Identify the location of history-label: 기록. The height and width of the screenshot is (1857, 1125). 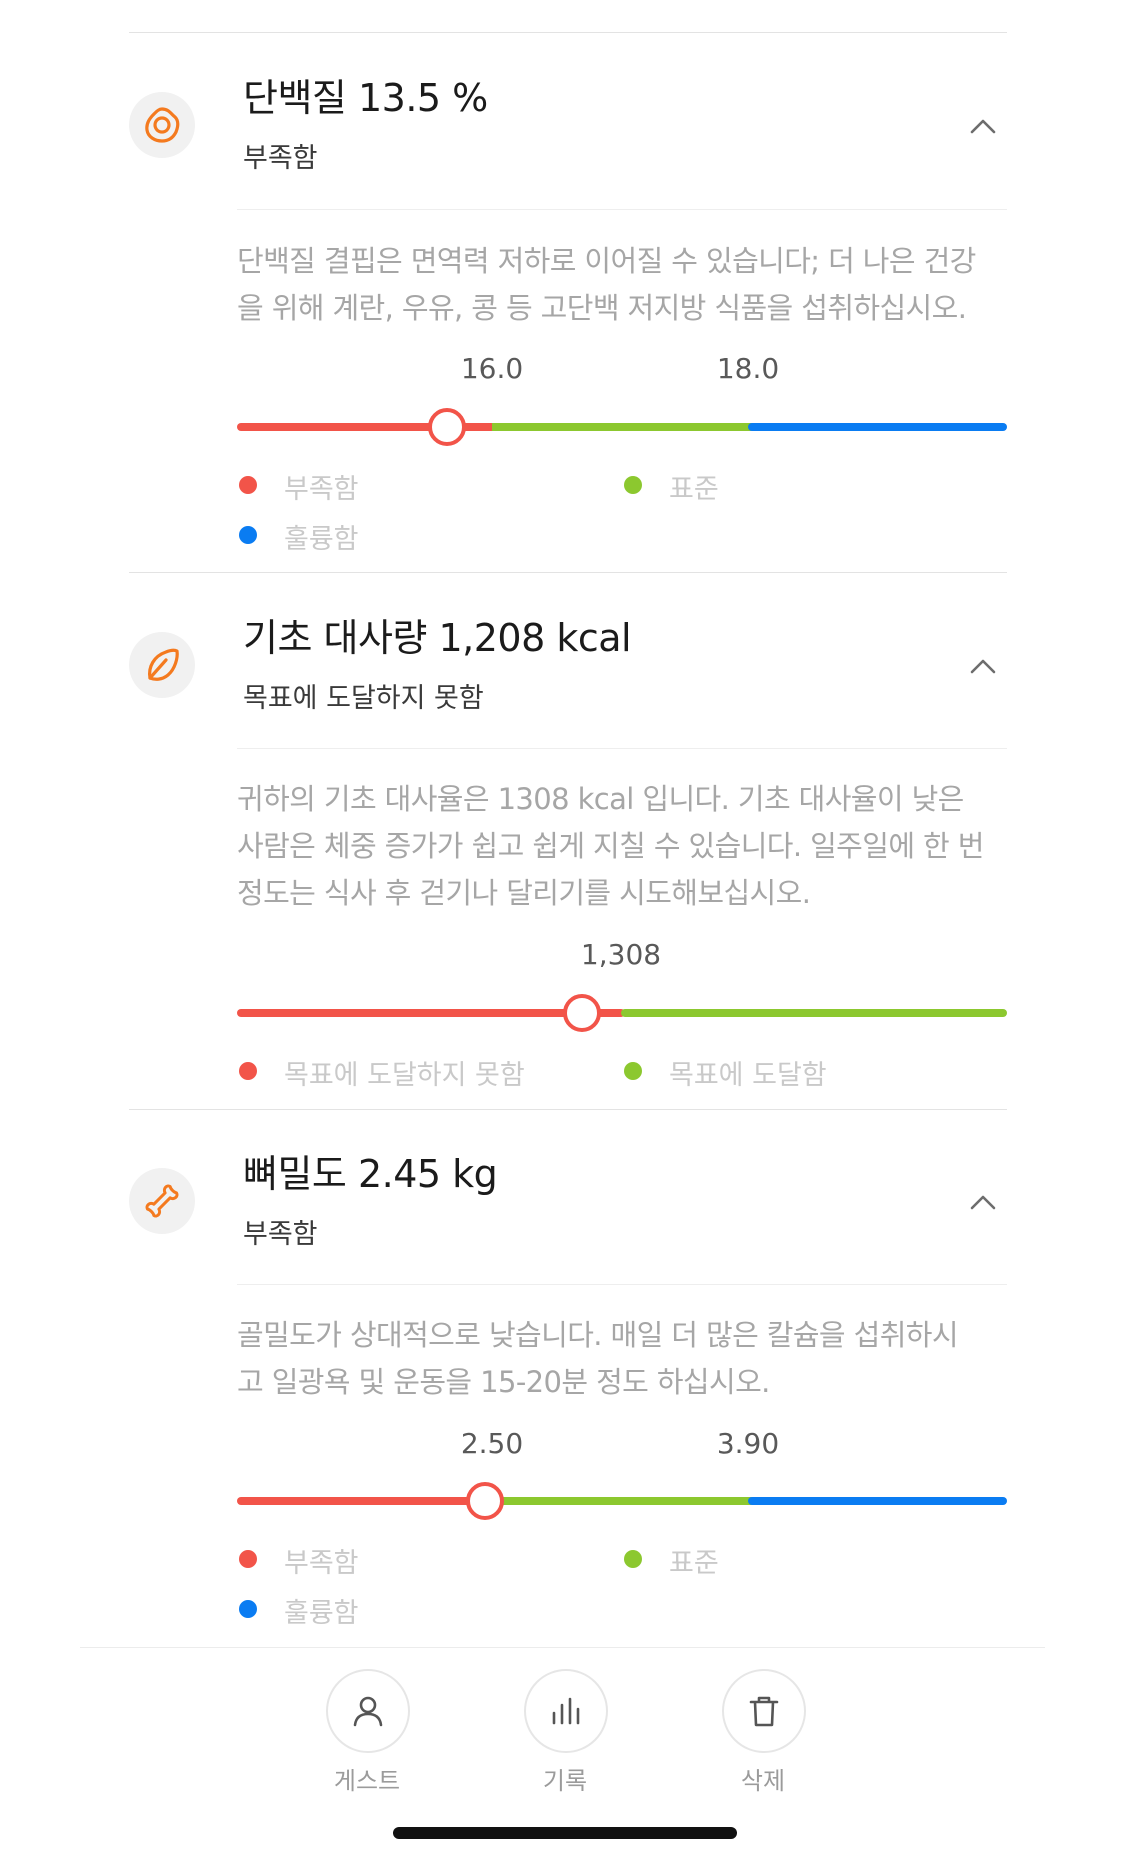
(565, 1781).